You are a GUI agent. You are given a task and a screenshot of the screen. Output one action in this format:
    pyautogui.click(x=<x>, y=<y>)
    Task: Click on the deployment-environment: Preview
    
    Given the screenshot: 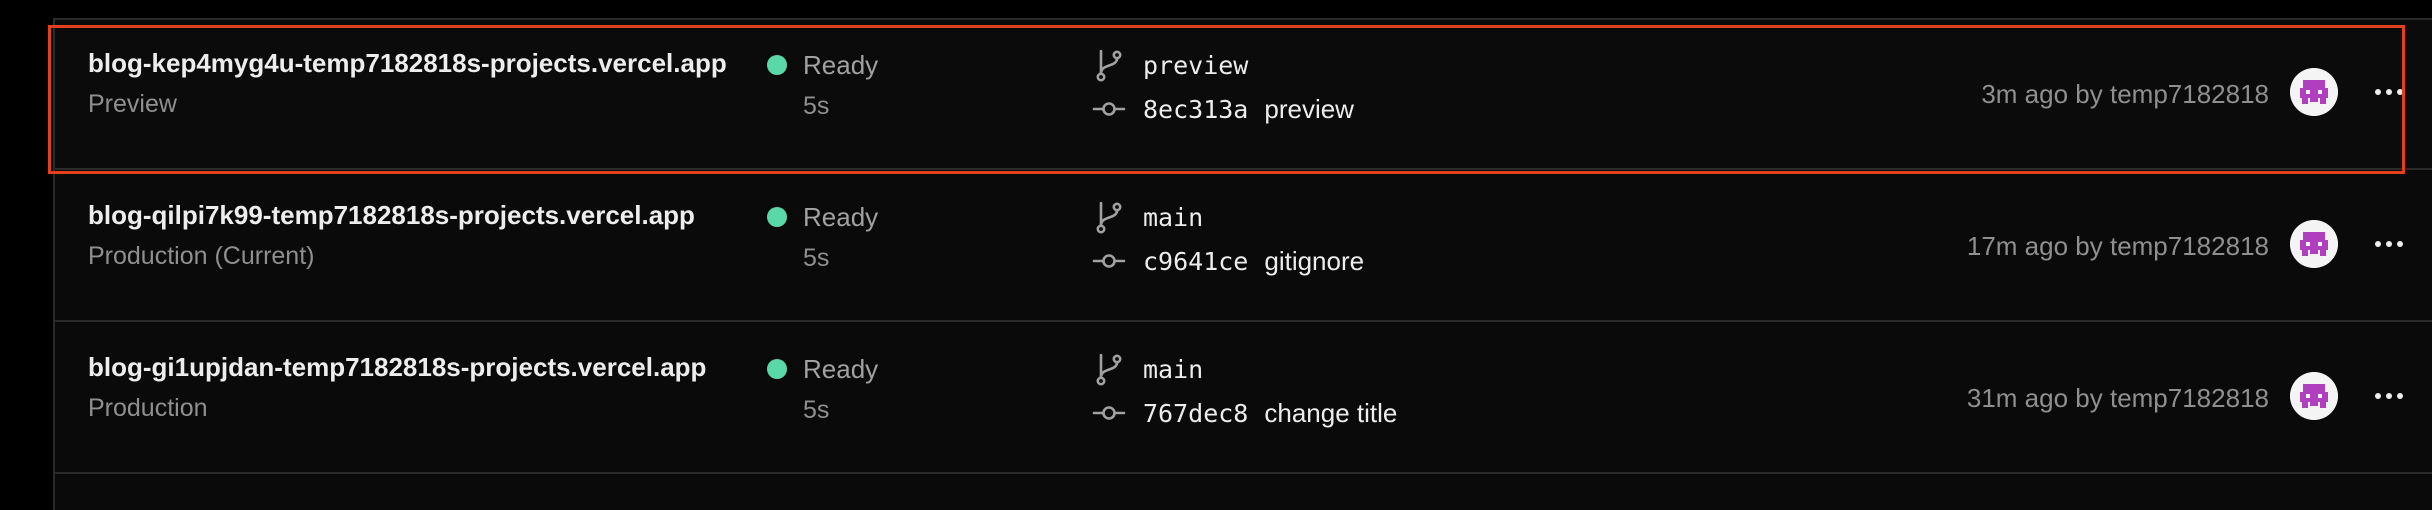 What is the action you would take?
    pyautogui.click(x=132, y=104)
    